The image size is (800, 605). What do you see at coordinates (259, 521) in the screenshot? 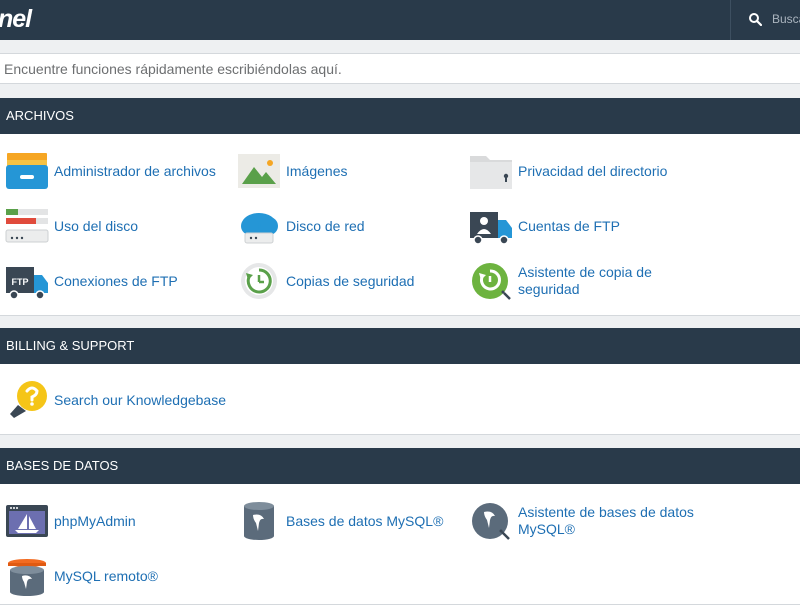
I see `mysql-databases-icon` at bounding box center [259, 521].